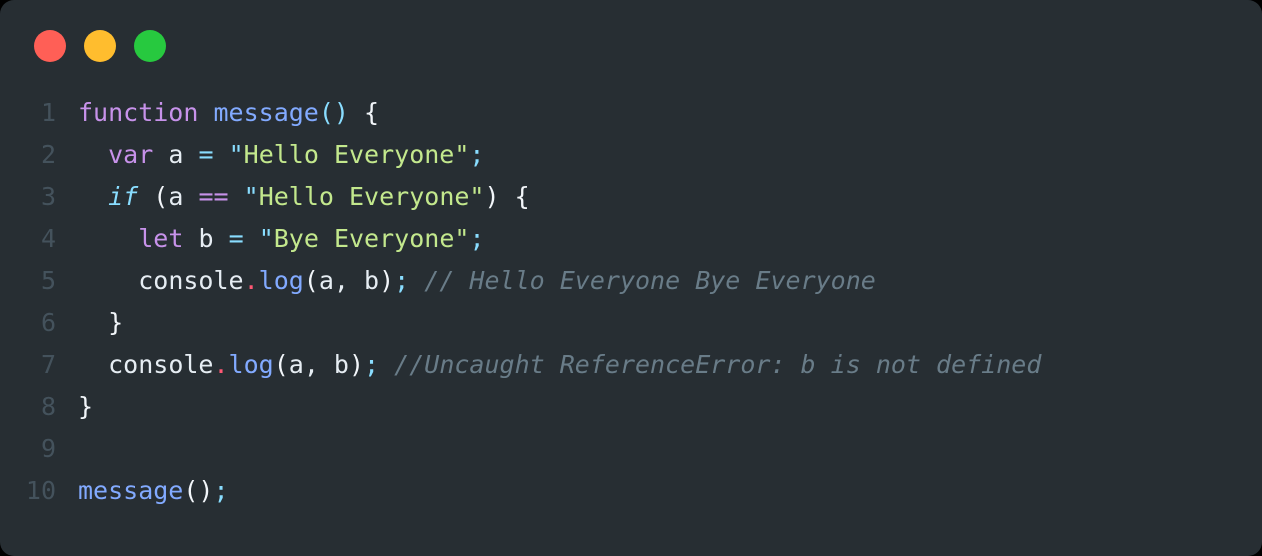 Image resolution: width=1262 pixels, height=556 pixels. What do you see at coordinates (48, 406) in the screenshot?
I see `line-number: 8` at bounding box center [48, 406].